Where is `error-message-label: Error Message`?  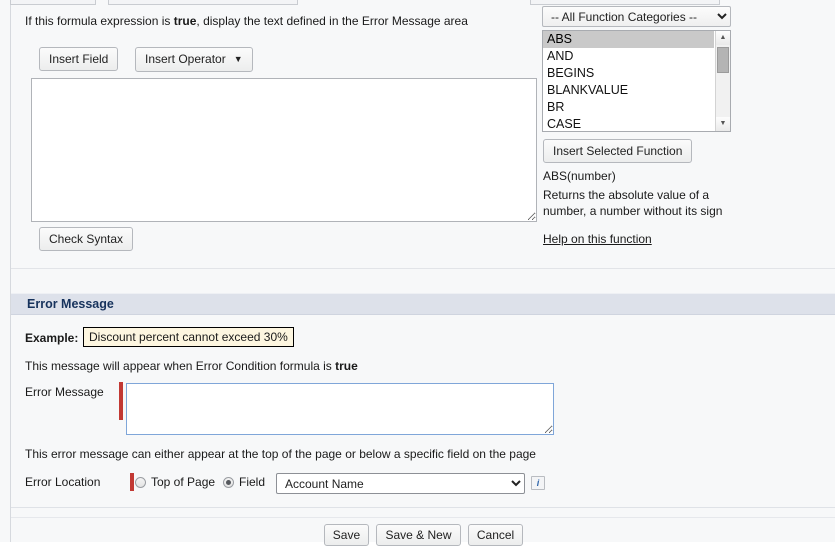 error-message-label: Error Message is located at coordinates (64, 392).